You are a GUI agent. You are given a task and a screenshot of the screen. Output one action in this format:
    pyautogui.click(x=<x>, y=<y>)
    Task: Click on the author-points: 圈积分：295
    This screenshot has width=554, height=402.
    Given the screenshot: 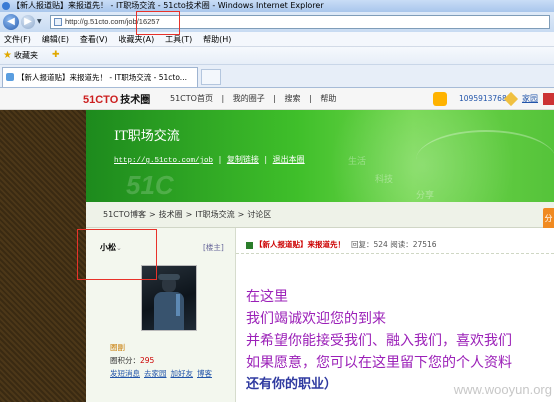 What is the action you would take?
    pyautogui.click(x=132, y=360)
    